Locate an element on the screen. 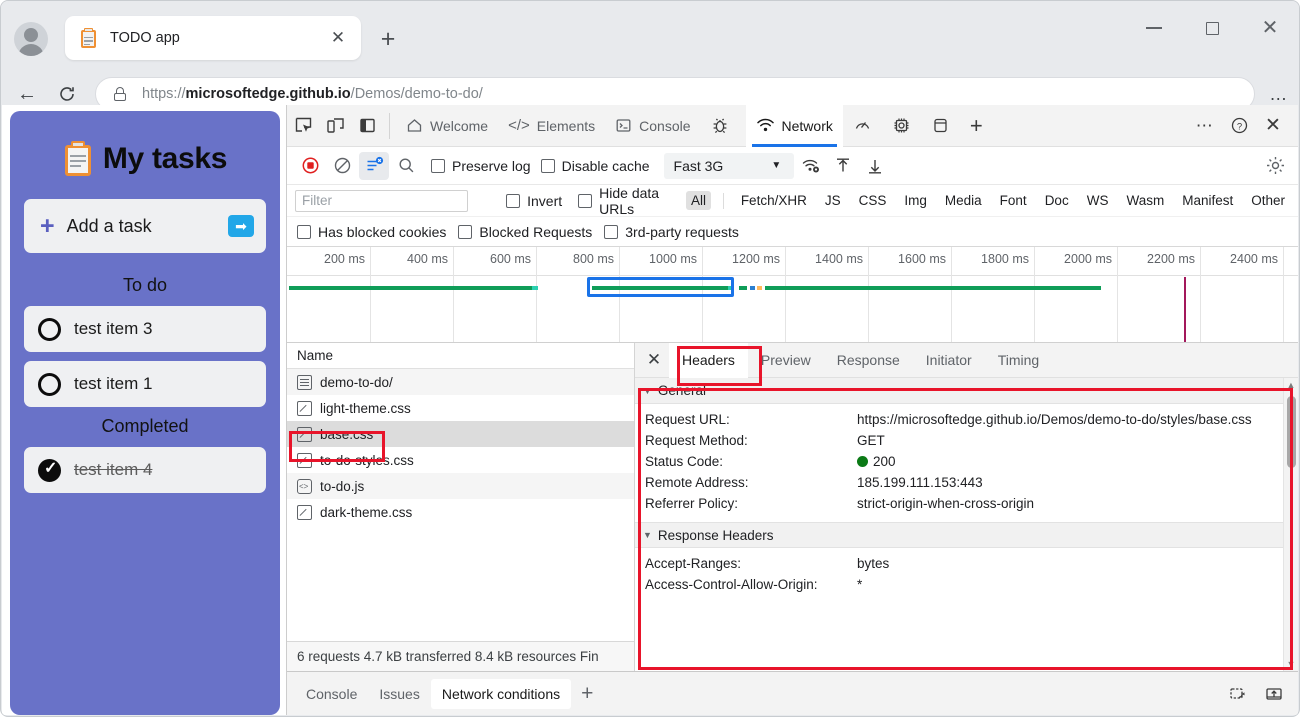  tab-timing: Timing is located at coordinates (1019, 360).